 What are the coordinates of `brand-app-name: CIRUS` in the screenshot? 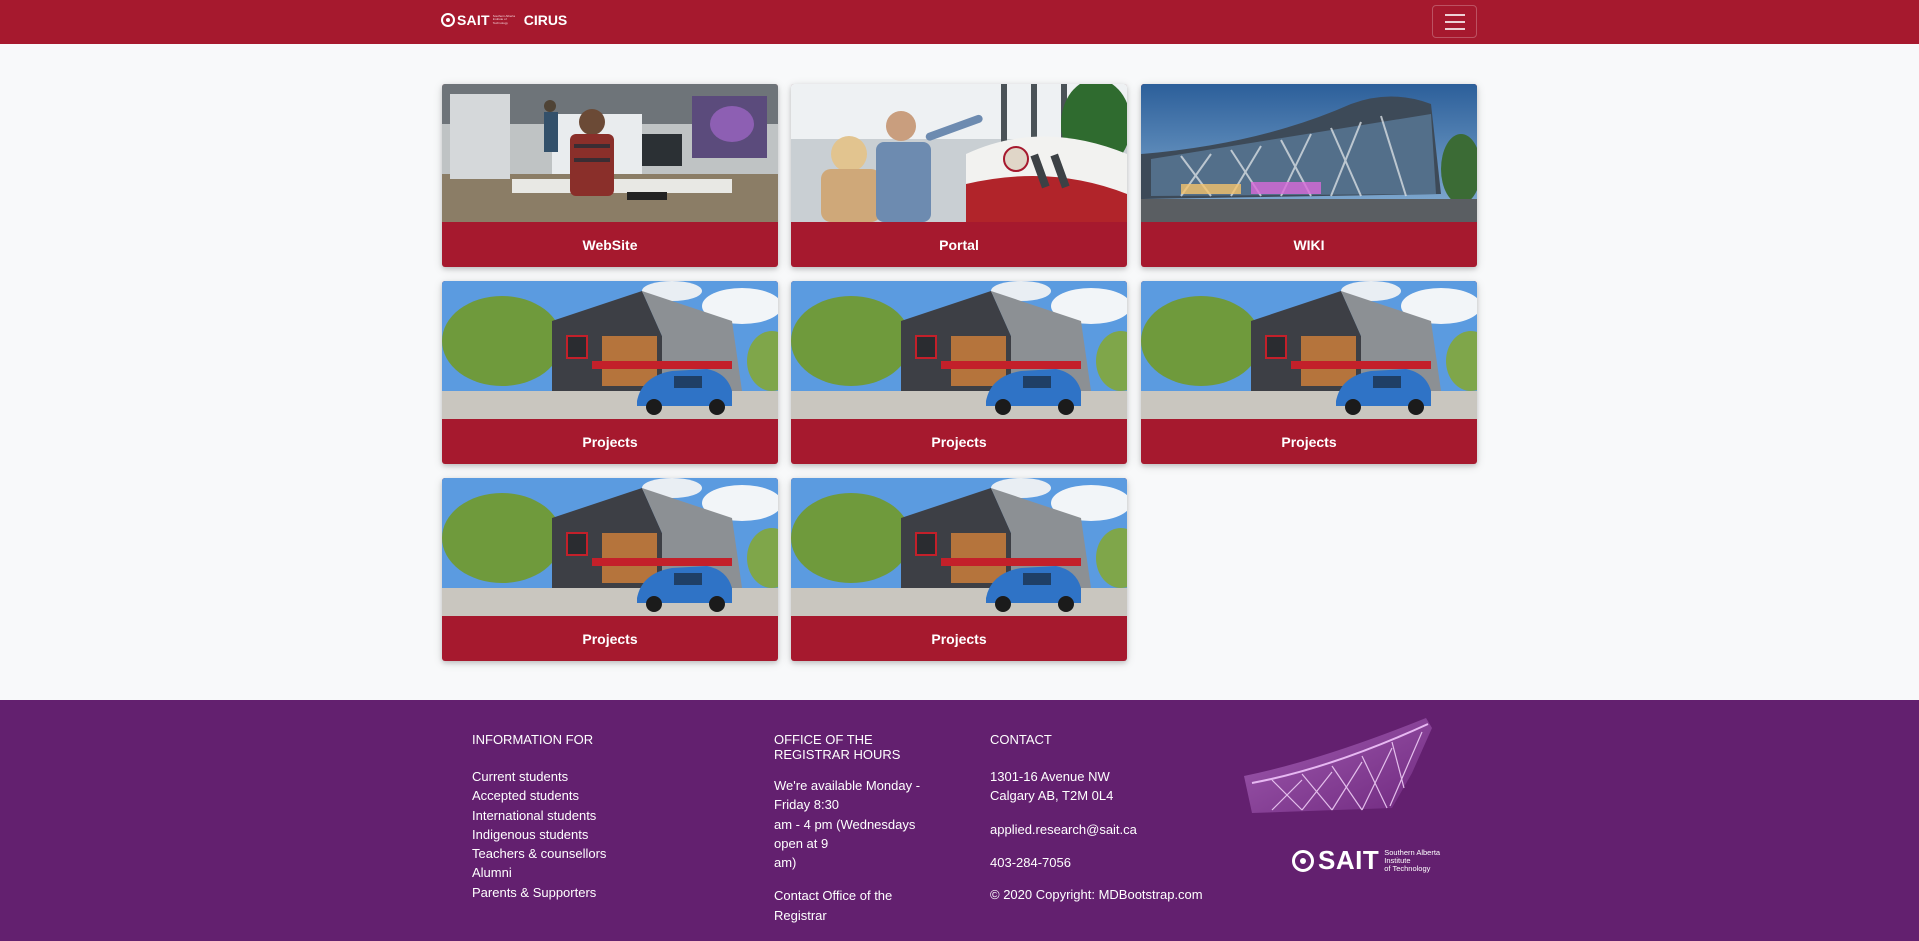 It's located at (545, 20).